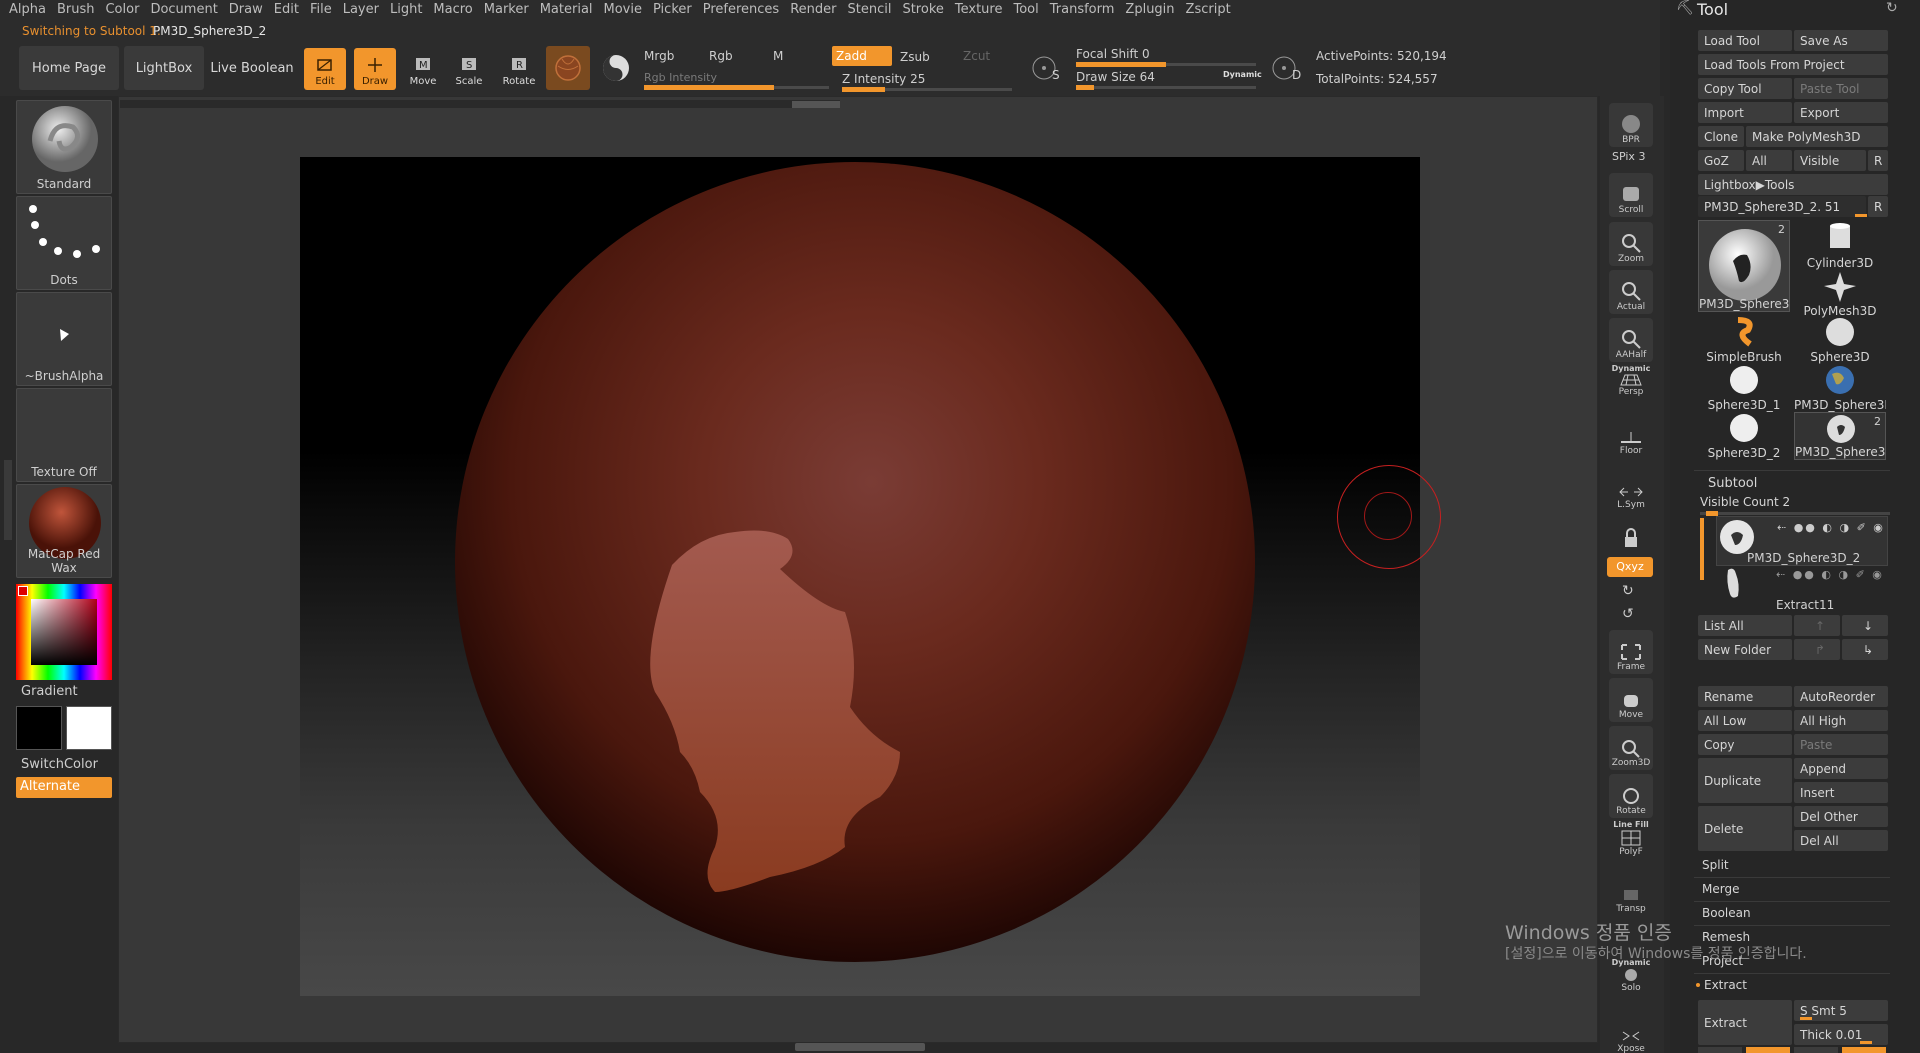  Describe the element at coordinates (1745, 696) in the screenshot. I see `rename-button: Rename` at that location.